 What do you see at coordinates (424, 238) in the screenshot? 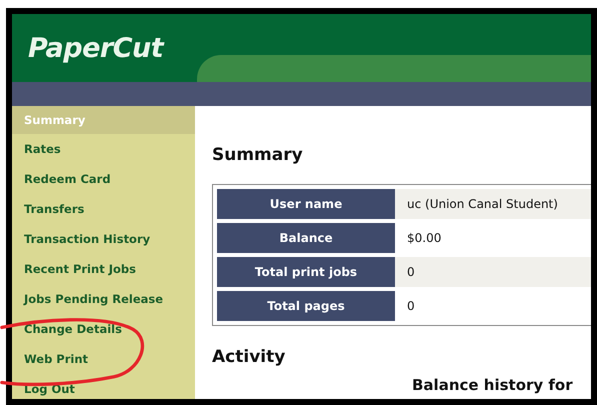
I see `table-cell-text: $0.00` at bounding box center [424, 238].